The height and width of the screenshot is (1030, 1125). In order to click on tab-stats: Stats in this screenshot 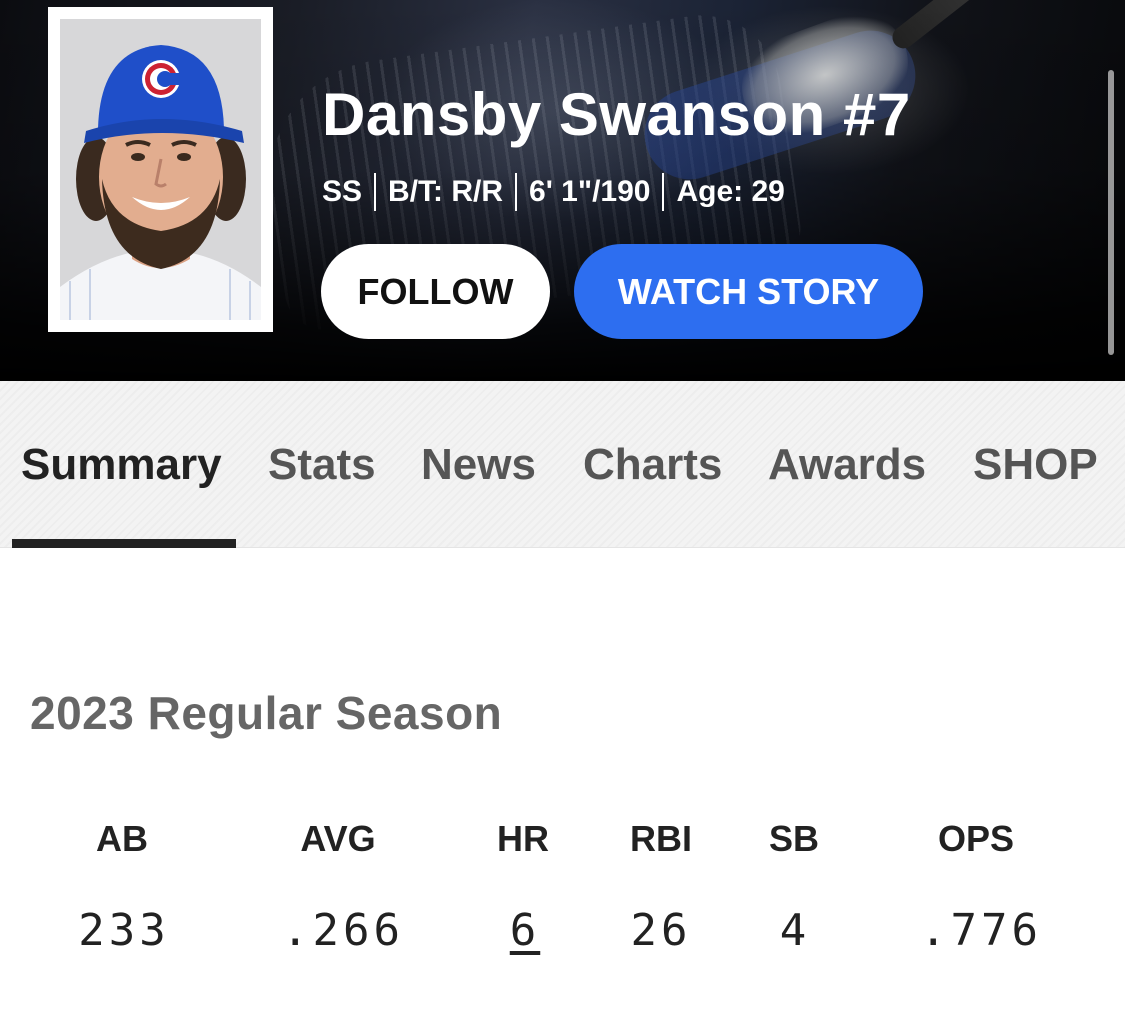, I will do `click(322, 465)`.